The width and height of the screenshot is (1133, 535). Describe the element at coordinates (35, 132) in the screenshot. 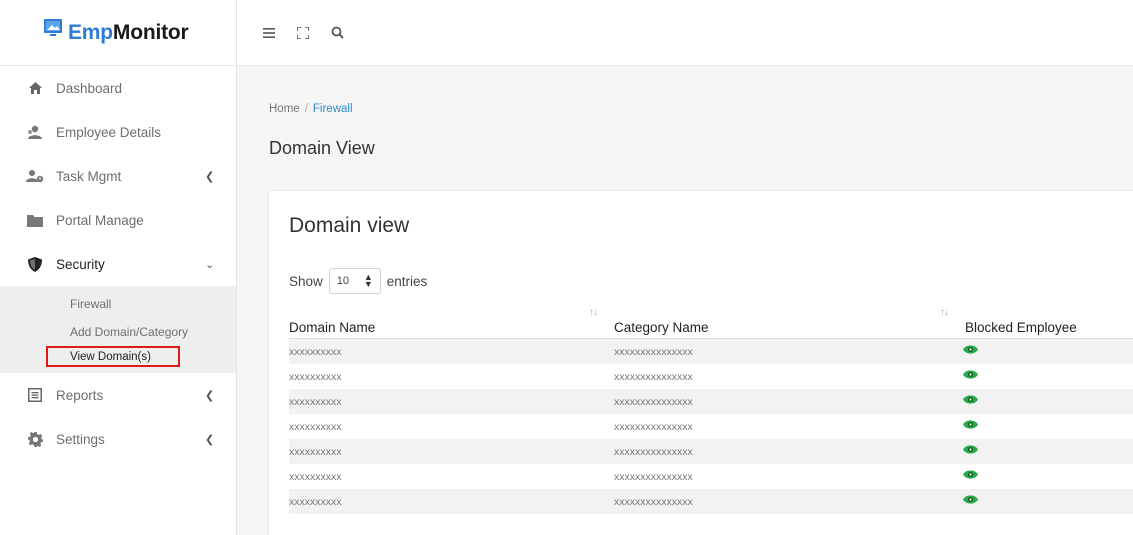

I see `employee-icon` at that location.